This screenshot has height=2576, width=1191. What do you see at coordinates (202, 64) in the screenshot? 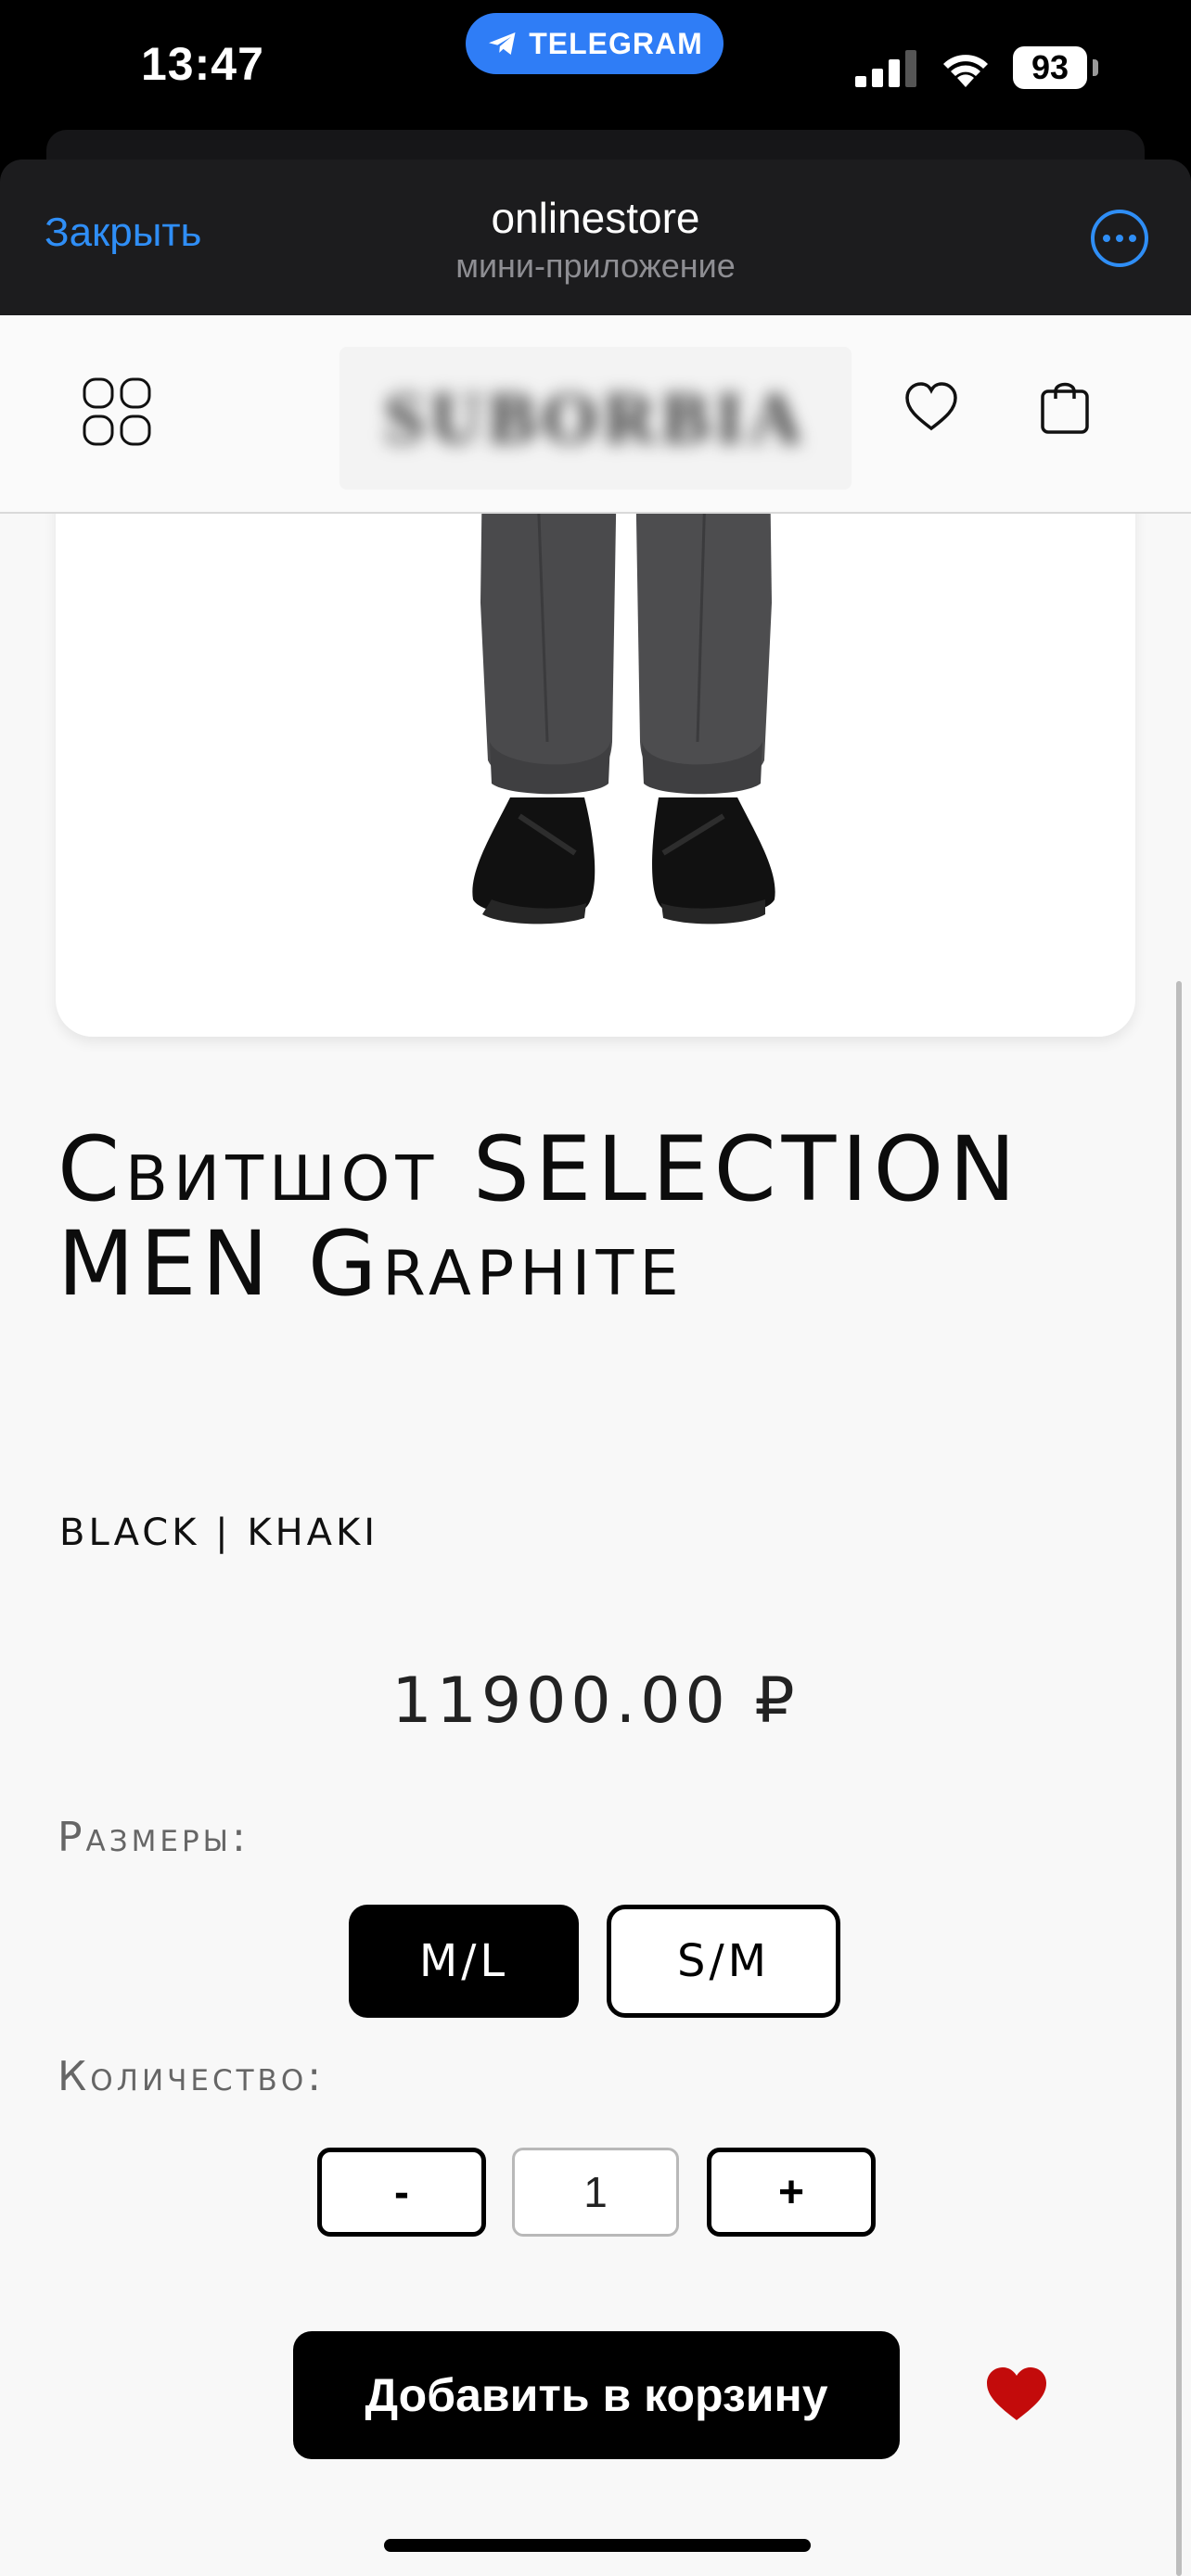
I see `status-time: 13:47` at bounding box center [202, 64].